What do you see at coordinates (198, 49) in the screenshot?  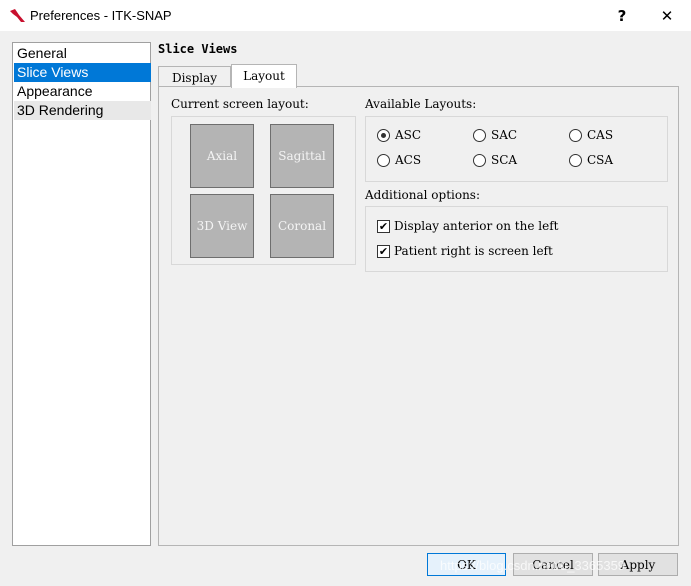 I see `section-title: Slice Views` at bounding box center [198, 49].